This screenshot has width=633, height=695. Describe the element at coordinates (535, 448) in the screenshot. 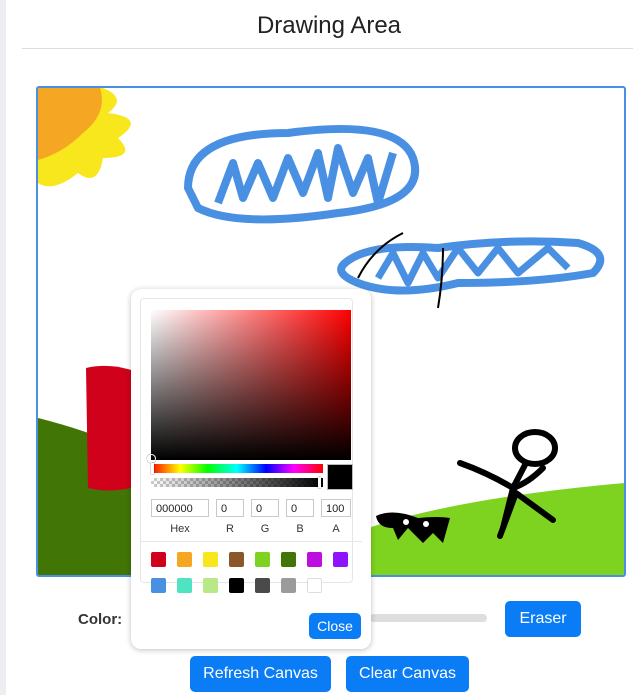

I see `stick-head` at that location.